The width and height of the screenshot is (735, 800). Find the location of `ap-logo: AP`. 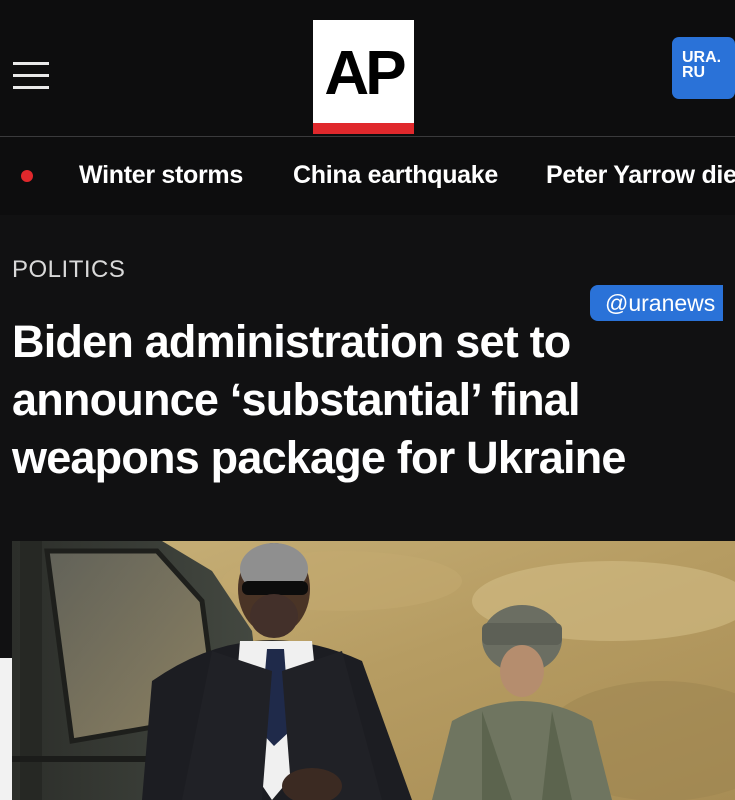

ap-logo: AP is located at coordinates (363, 77).